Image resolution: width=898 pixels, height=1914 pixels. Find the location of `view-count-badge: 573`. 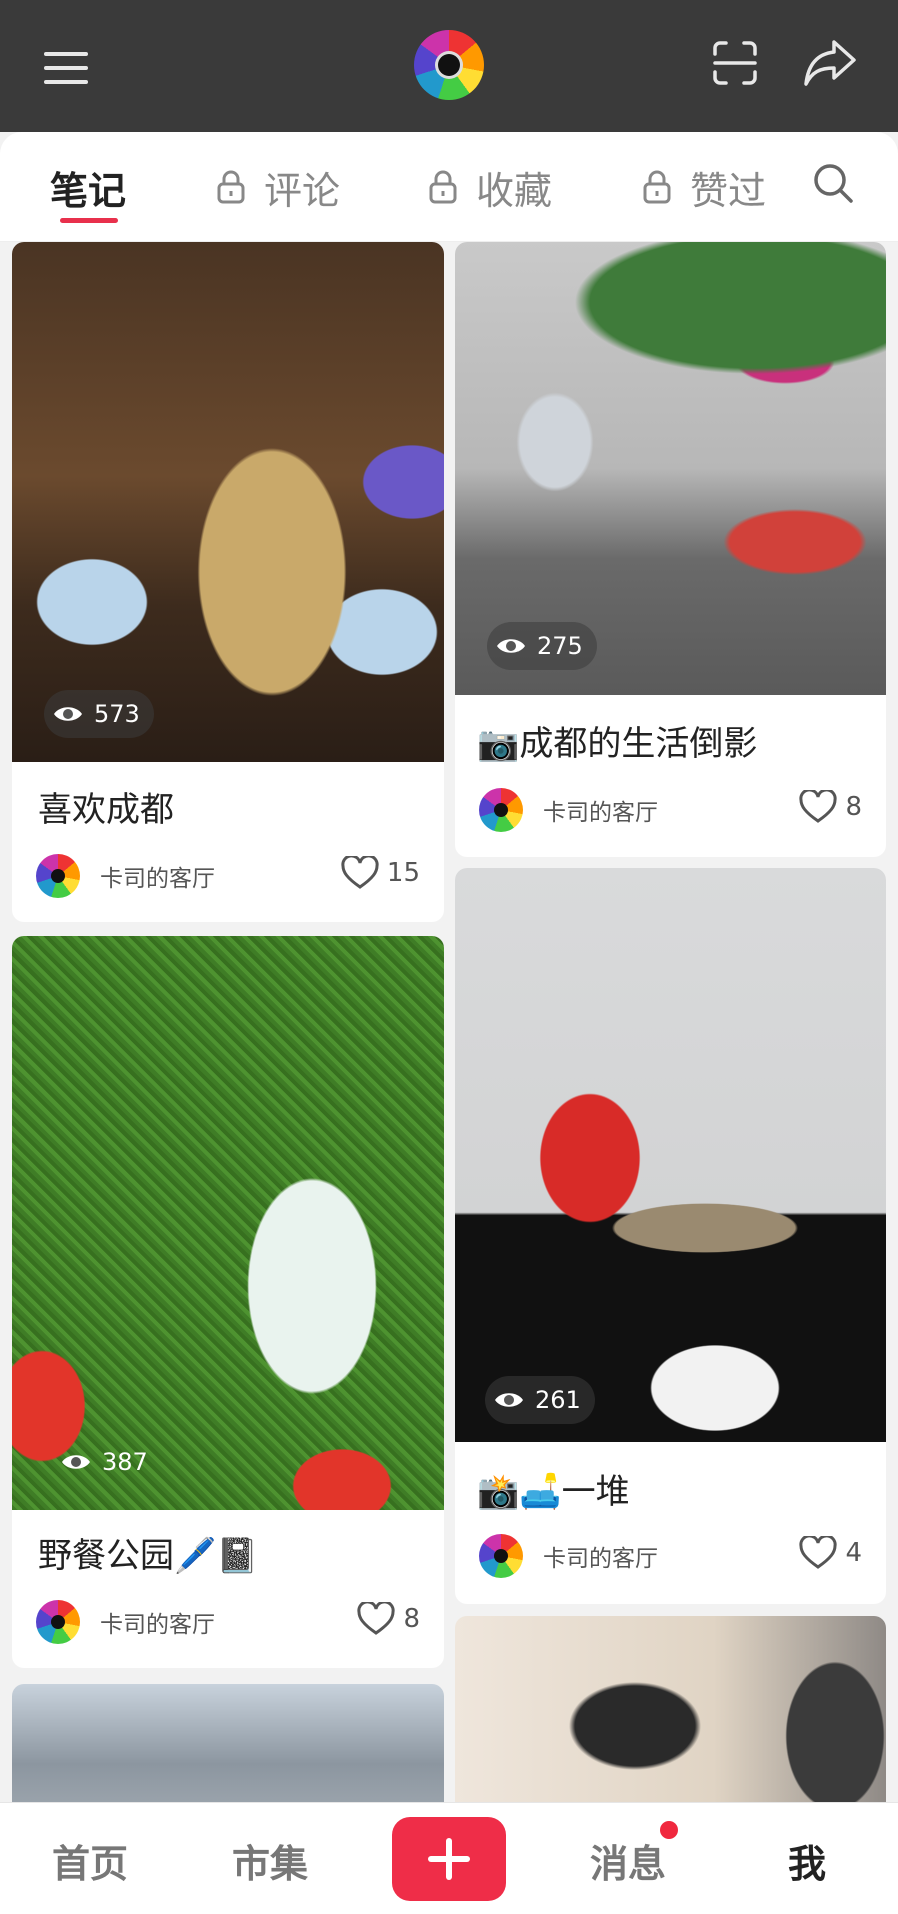

view-count-badge: 573 is located at coordinates (99, 714).